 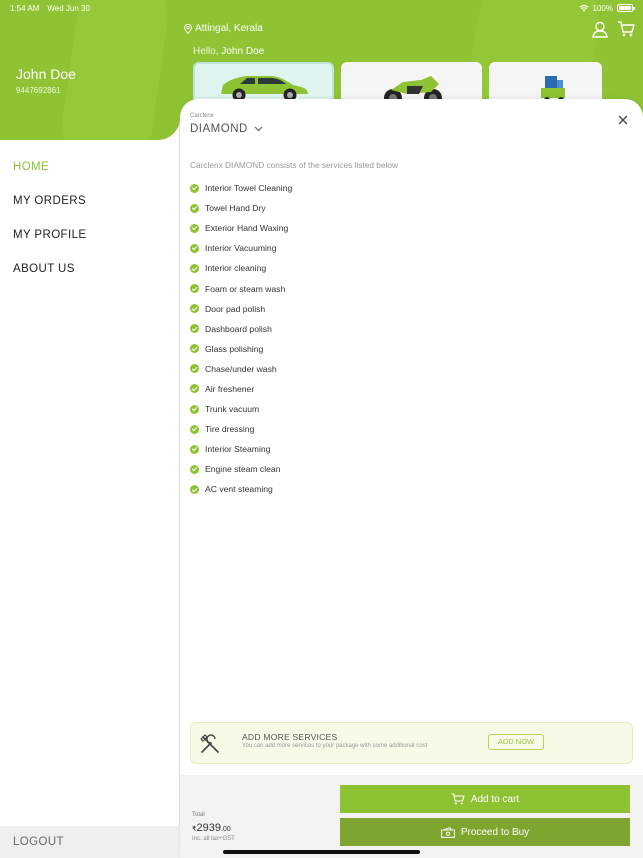 I want to click on service-name: Tire dressing, so click(x=230, y=429).